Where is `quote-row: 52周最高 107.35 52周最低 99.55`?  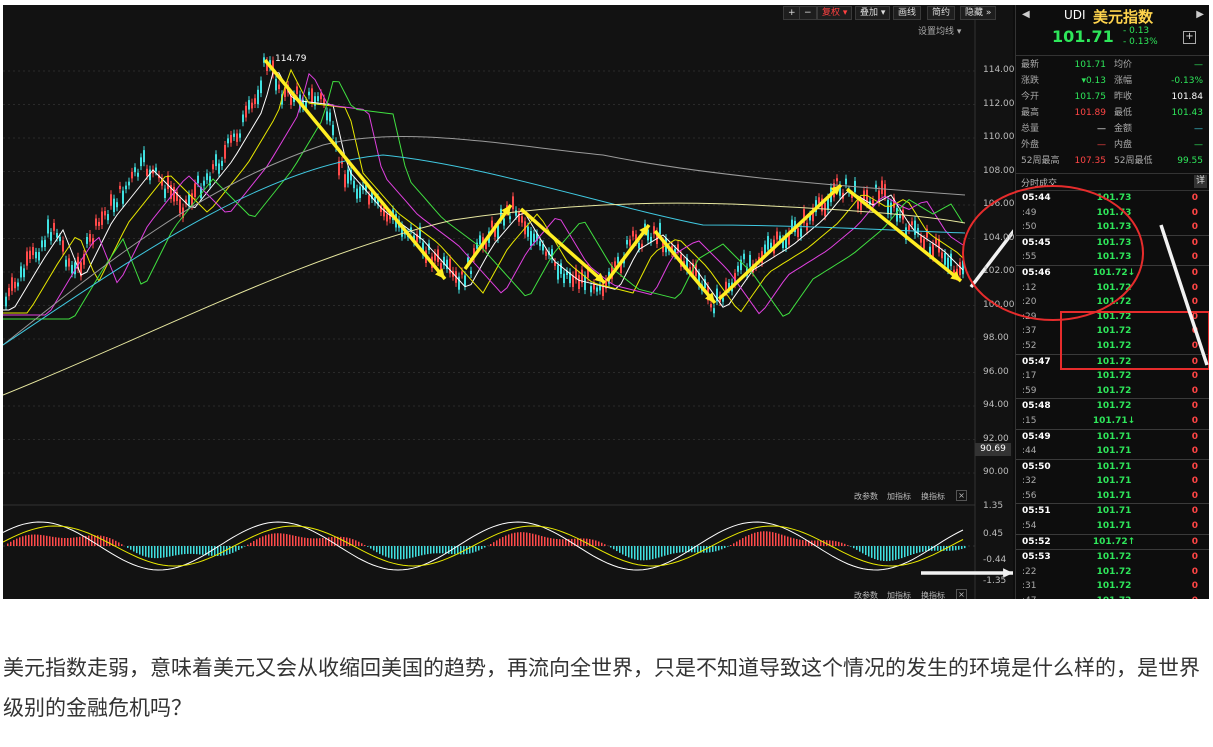
quote-row: 52周最高 107.35 52周最低 99.55 is located at coordinates (1112, 161).